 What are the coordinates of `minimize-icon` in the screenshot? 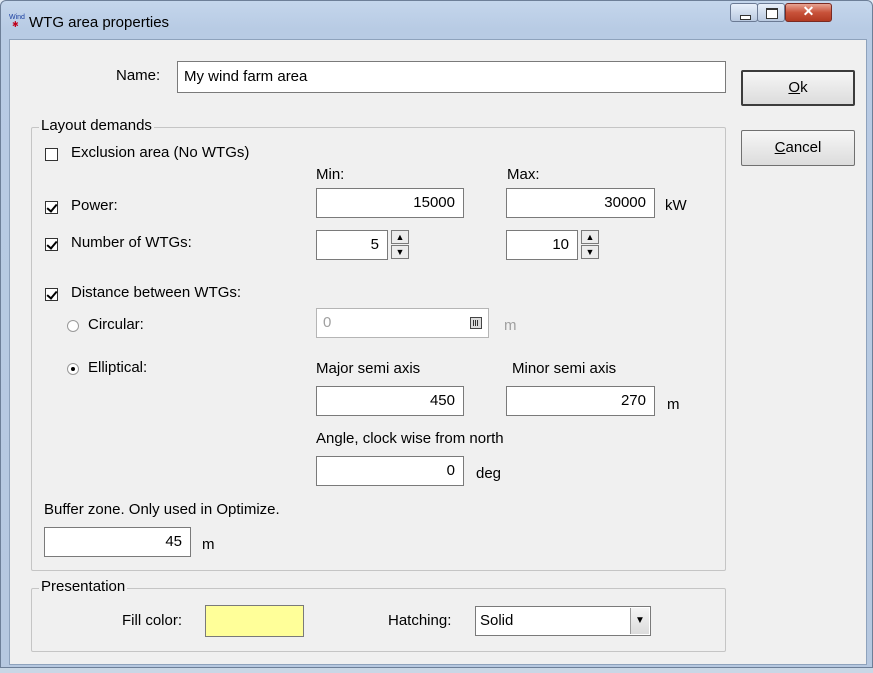 It's located at (745, 17).